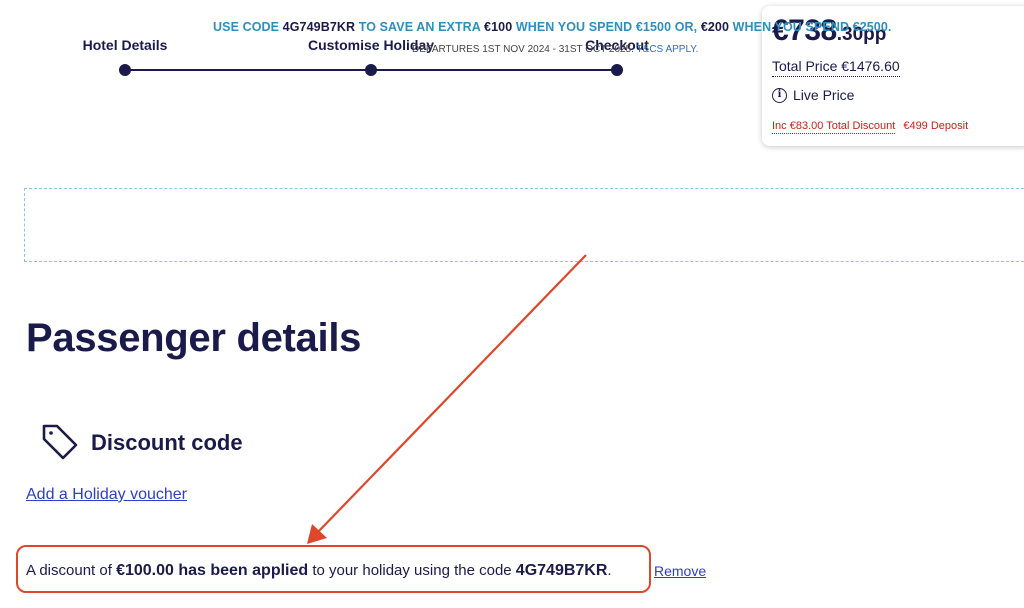 The height and width of the screenshot is (608, 1024). What do you see at coordinates (420, 27) in the screenshot?
I see `promo-text: TO SAVE AN EXTRA` at bounding box center [420, 27].